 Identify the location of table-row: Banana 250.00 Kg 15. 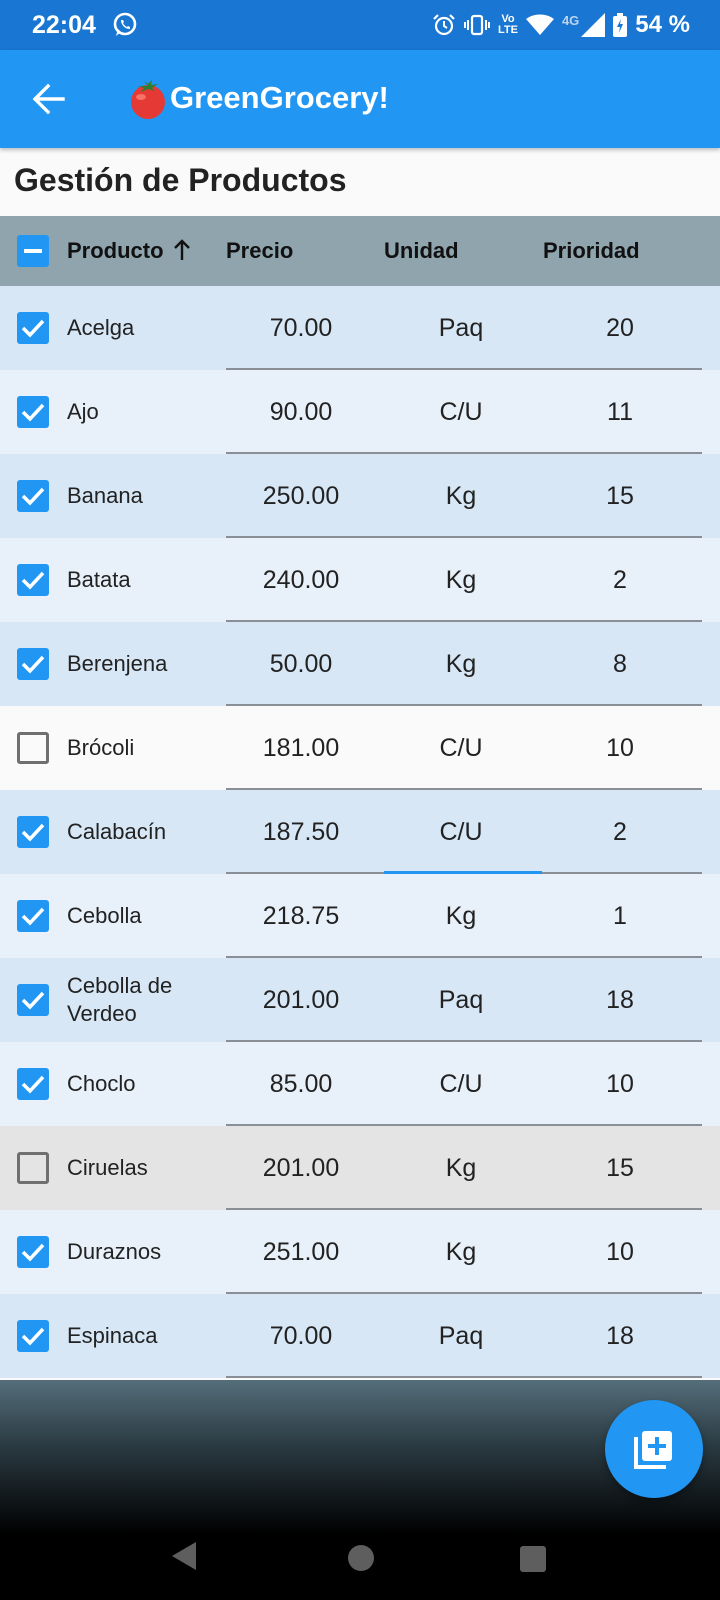
(360, 496).